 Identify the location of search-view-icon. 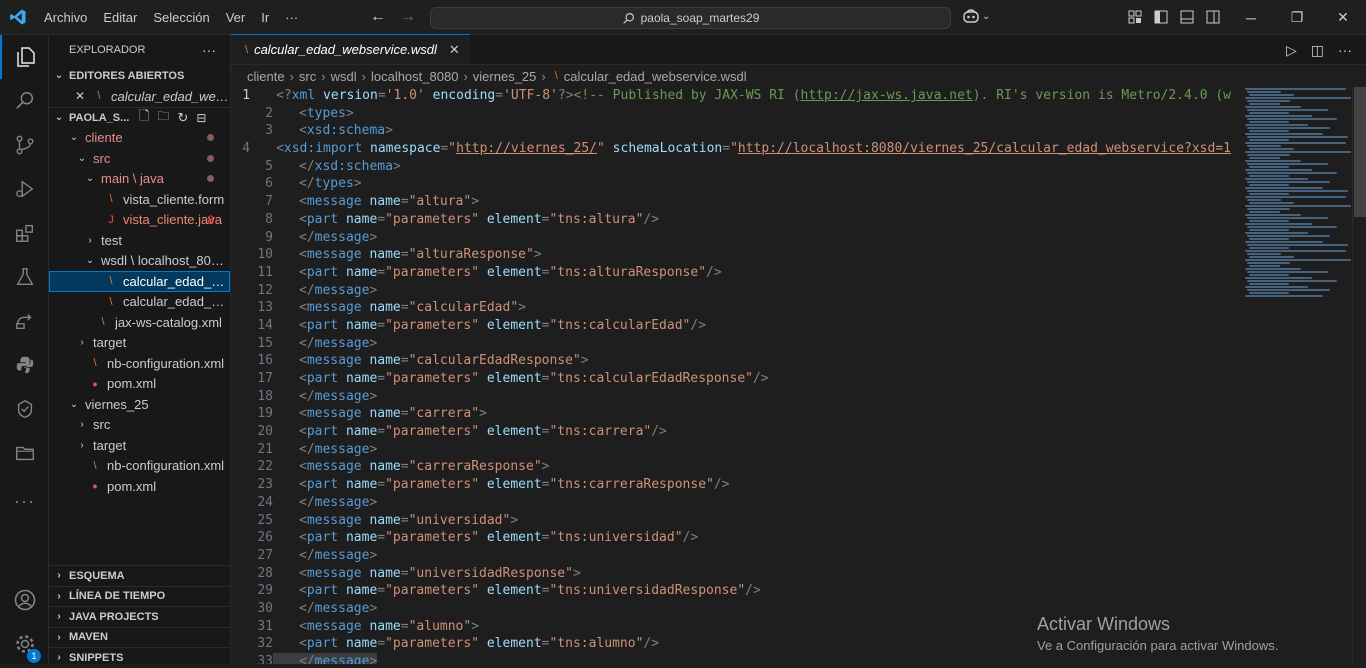
(24, 101).